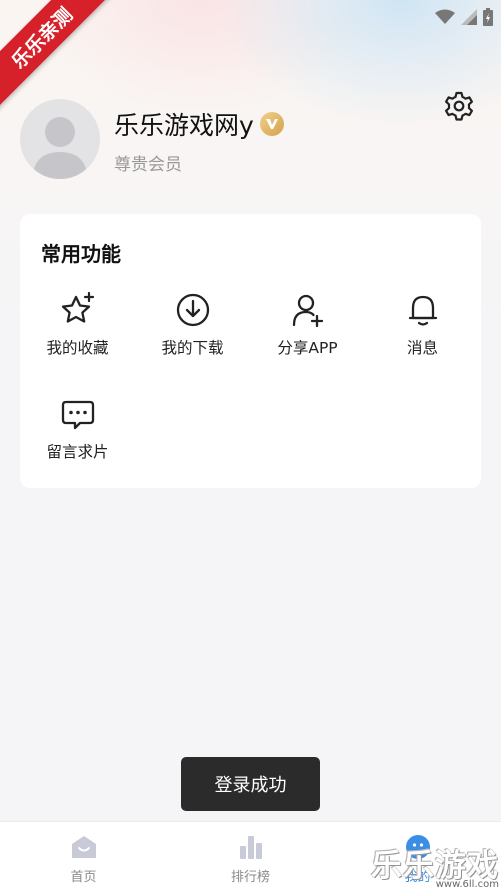 The height and width of the screenshot is (893, 501). I want to click on add-user-icon, so click(307, 311).